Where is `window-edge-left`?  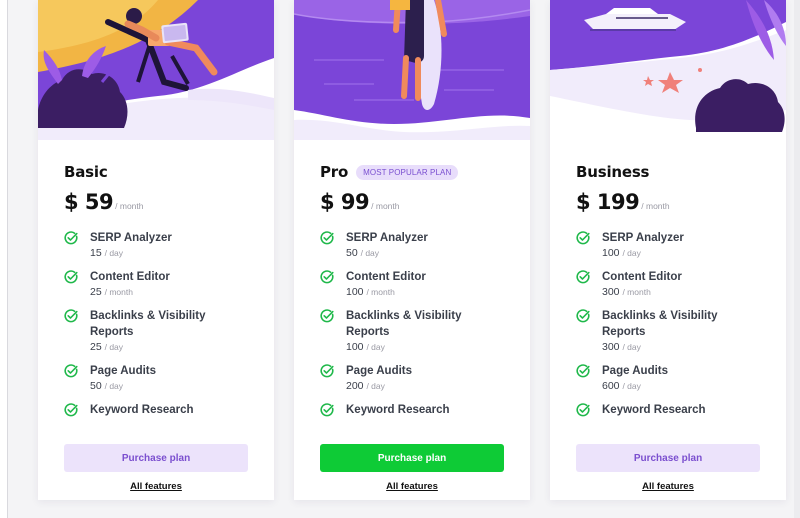 window-edge-left is located at coordinates (4, 259).